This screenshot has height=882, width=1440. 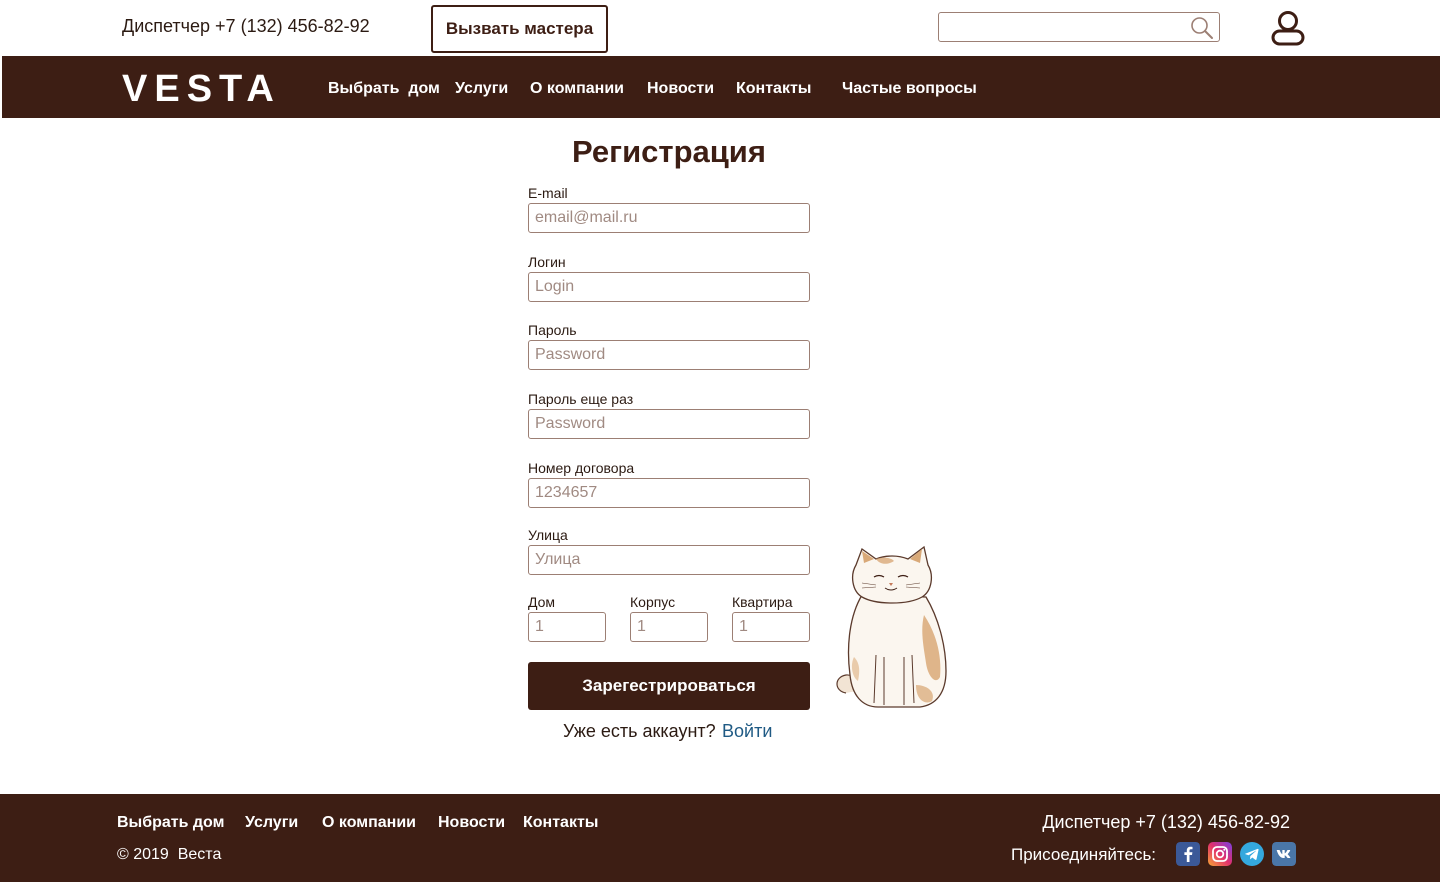 What do you see at coordinates (560, 823) in the screenshot?
I see `footer-link-contacts: Контакты` at bounding box center [560, 823].